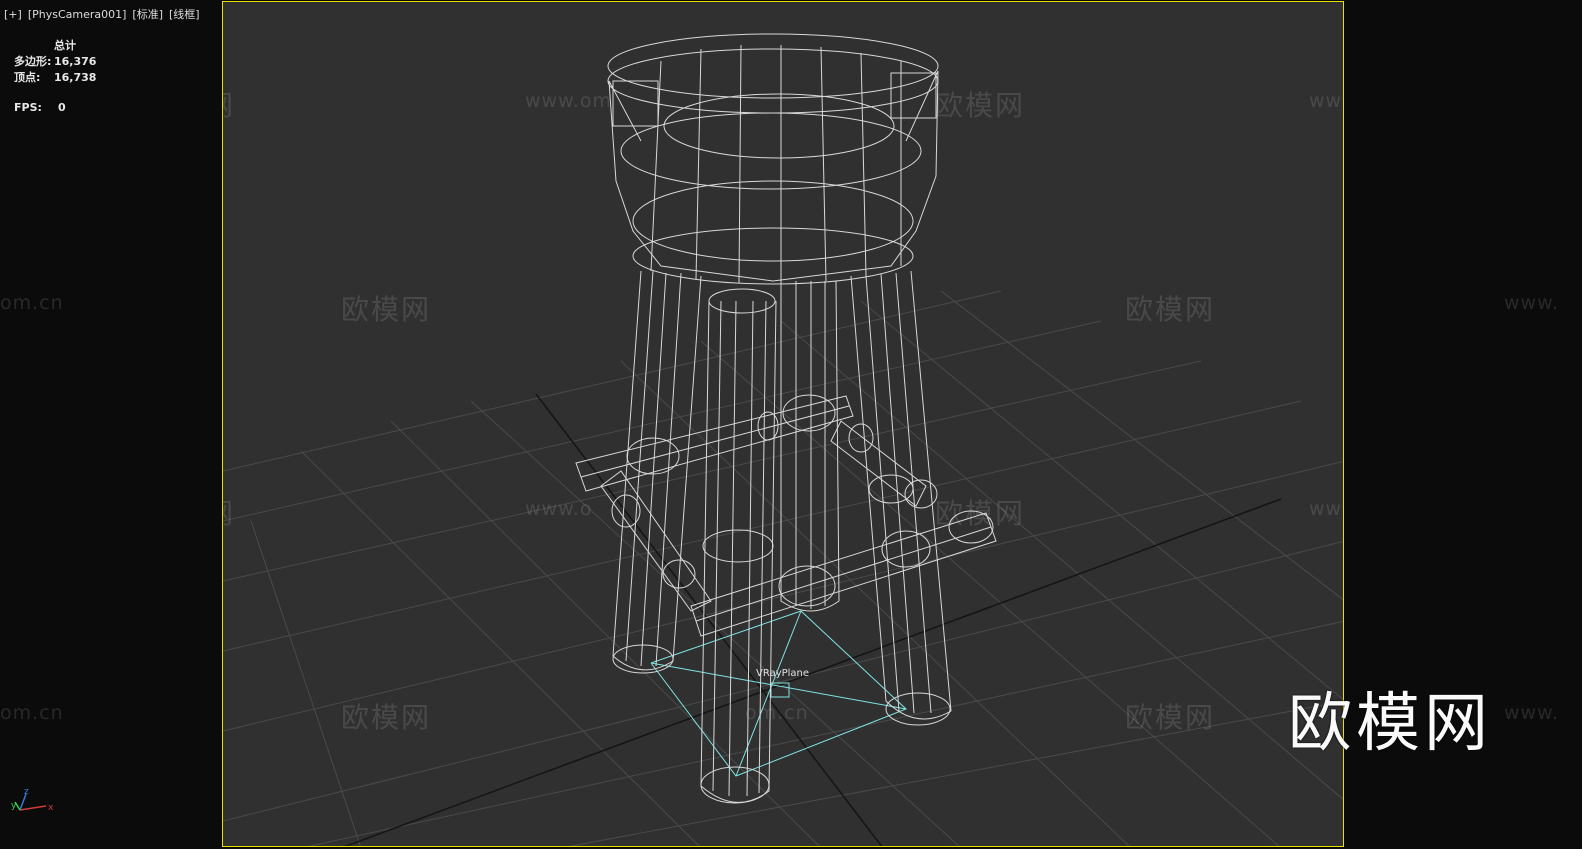  What do you see at coordinates (27, 77) in the screenshot?
I see `stats-vertices-label: 顶点:` at bounding box center [27, 77].